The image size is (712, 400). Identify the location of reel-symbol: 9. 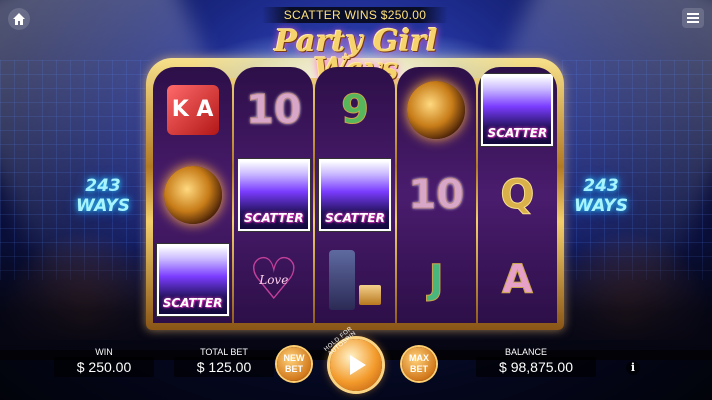
(354, 109).